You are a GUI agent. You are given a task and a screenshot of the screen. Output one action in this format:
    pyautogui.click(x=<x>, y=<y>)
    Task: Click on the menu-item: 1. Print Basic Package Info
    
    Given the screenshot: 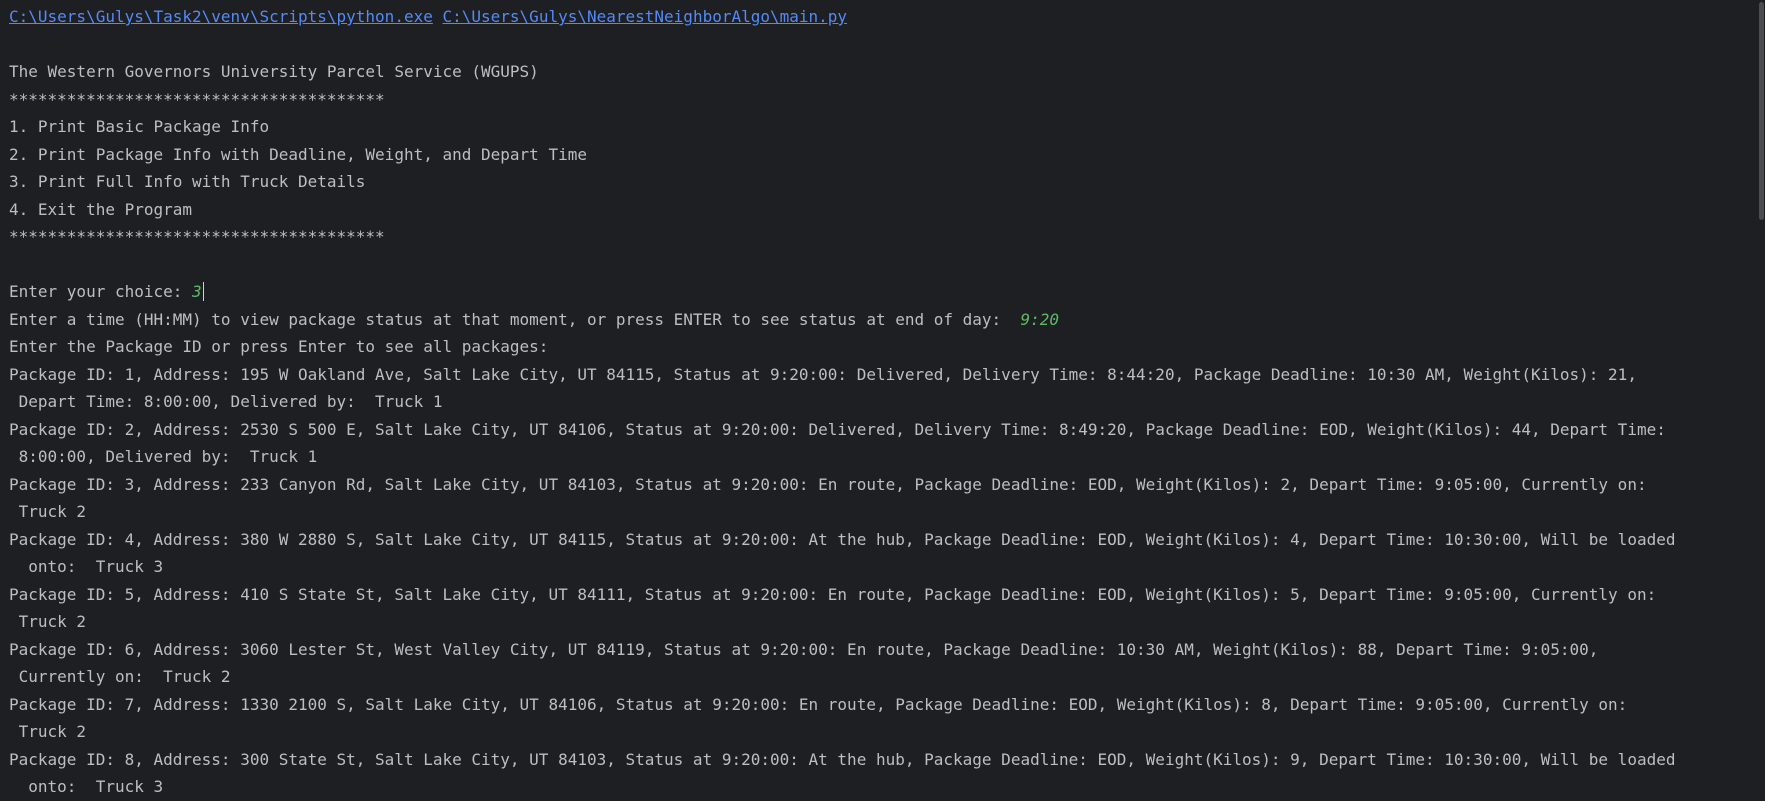 What is the action you would take?
    pyautogui.click(x=139, y=126)
    